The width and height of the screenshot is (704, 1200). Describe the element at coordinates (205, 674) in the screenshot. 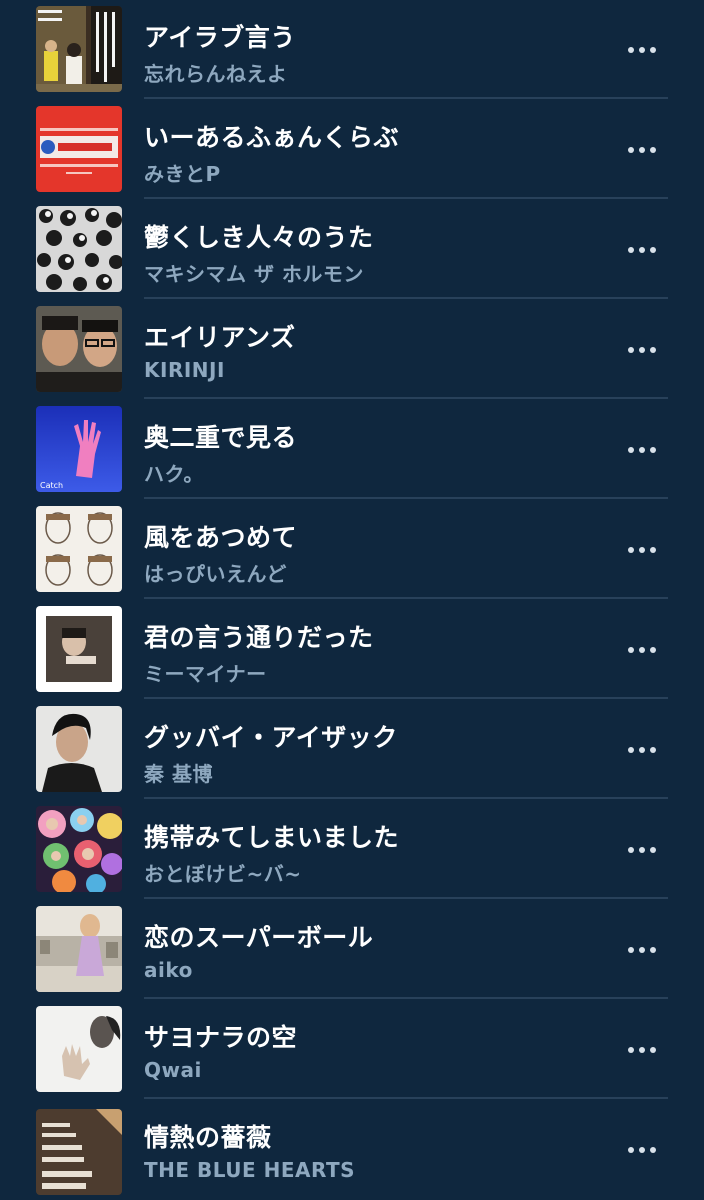

I see `song-artist: ミーマイナー` at that location.